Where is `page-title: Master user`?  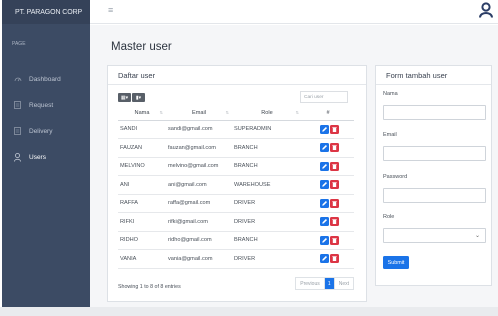 page-title: Master user is located at coordinates (141, 47).